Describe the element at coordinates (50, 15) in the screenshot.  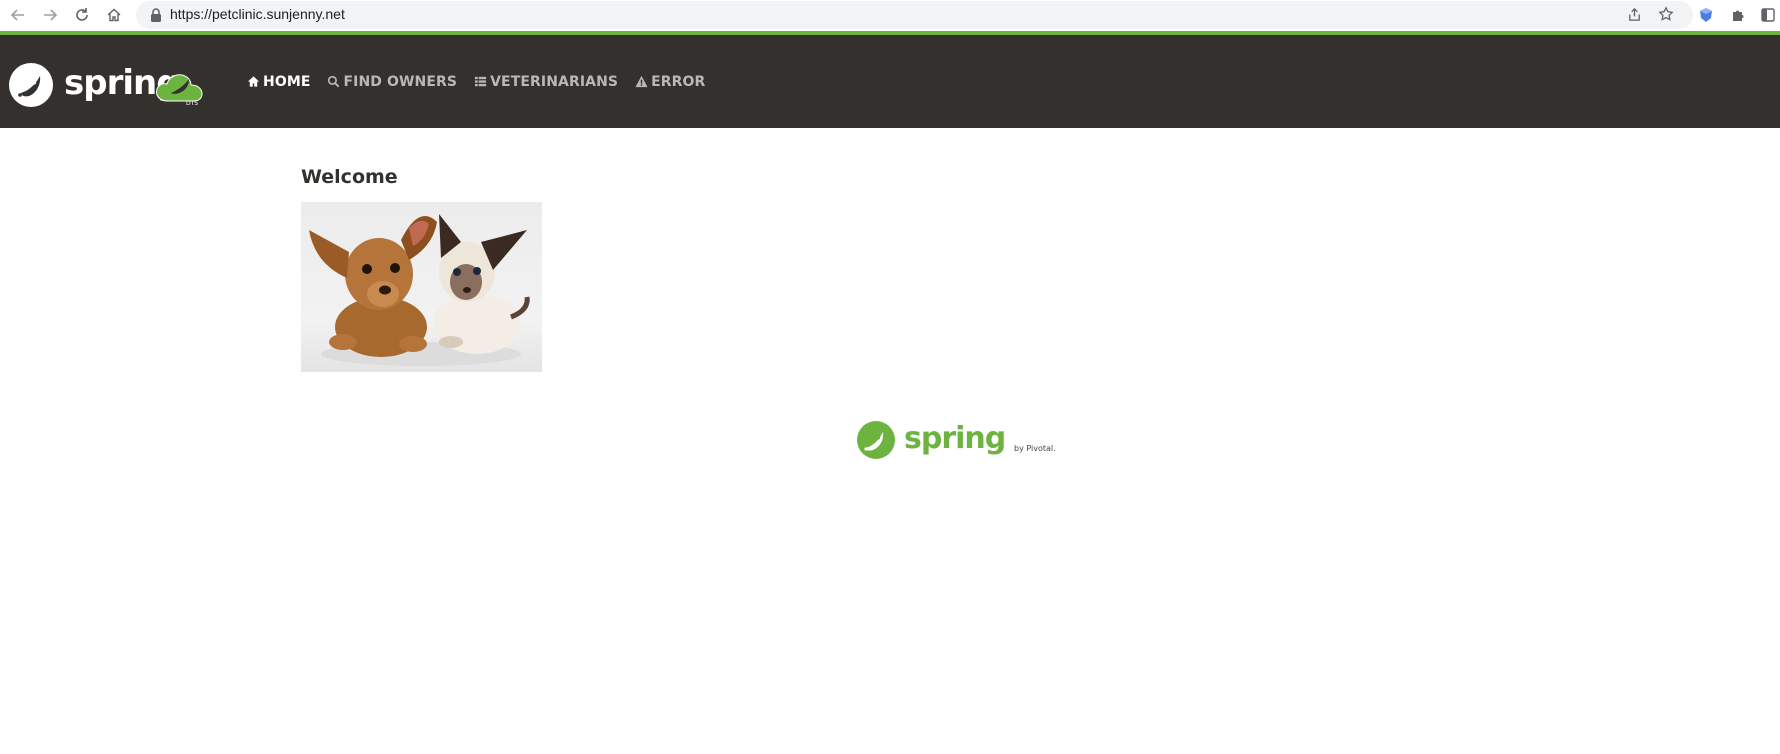
I see `forward-icon` at that location.